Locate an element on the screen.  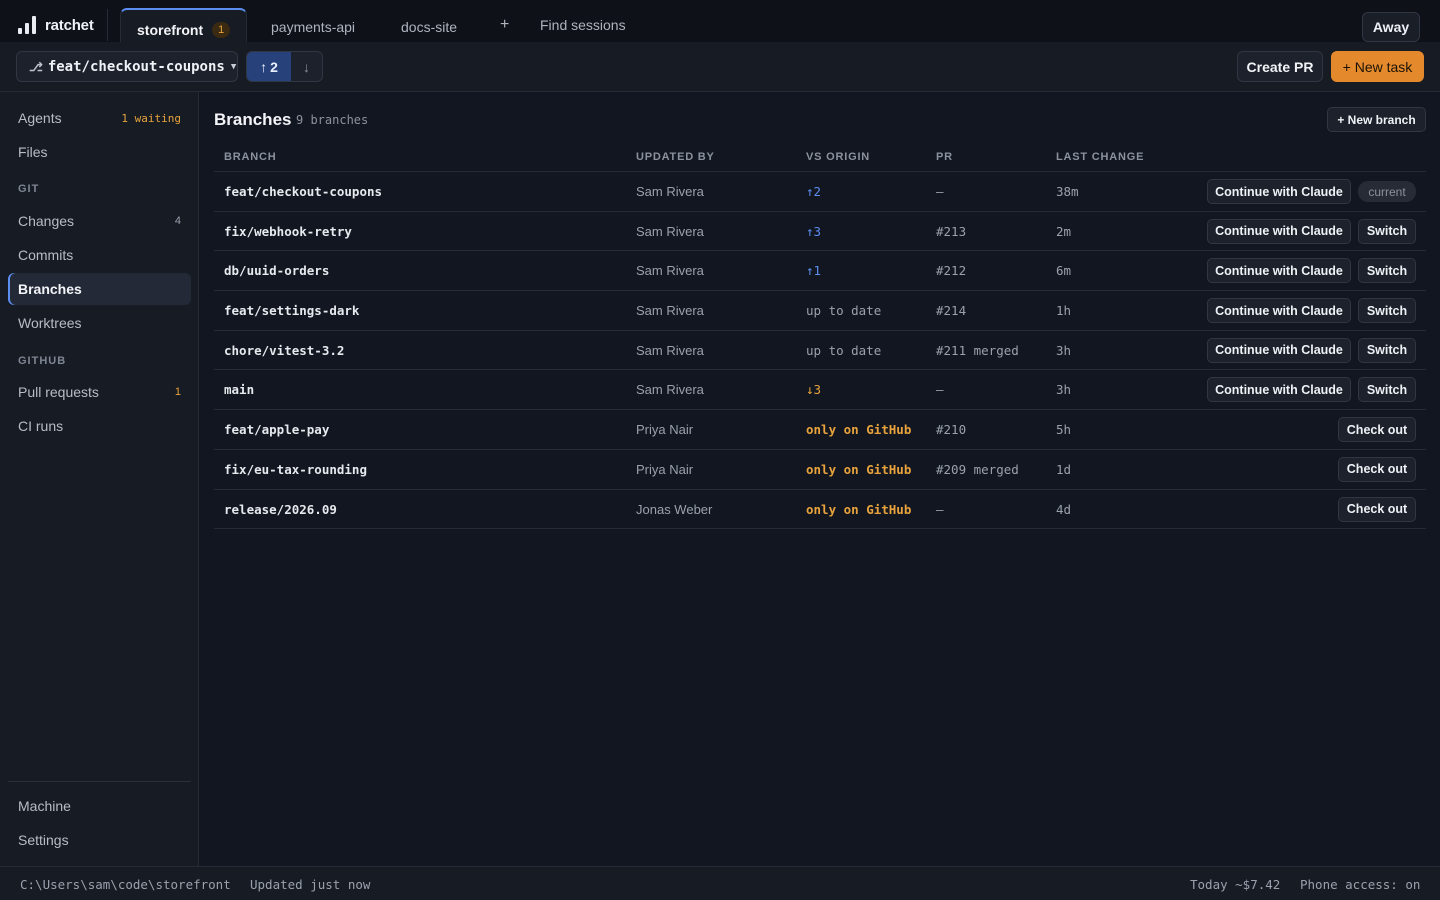
sidebar-item-worktrees: Worktrees is located at coordinates (99, 323).